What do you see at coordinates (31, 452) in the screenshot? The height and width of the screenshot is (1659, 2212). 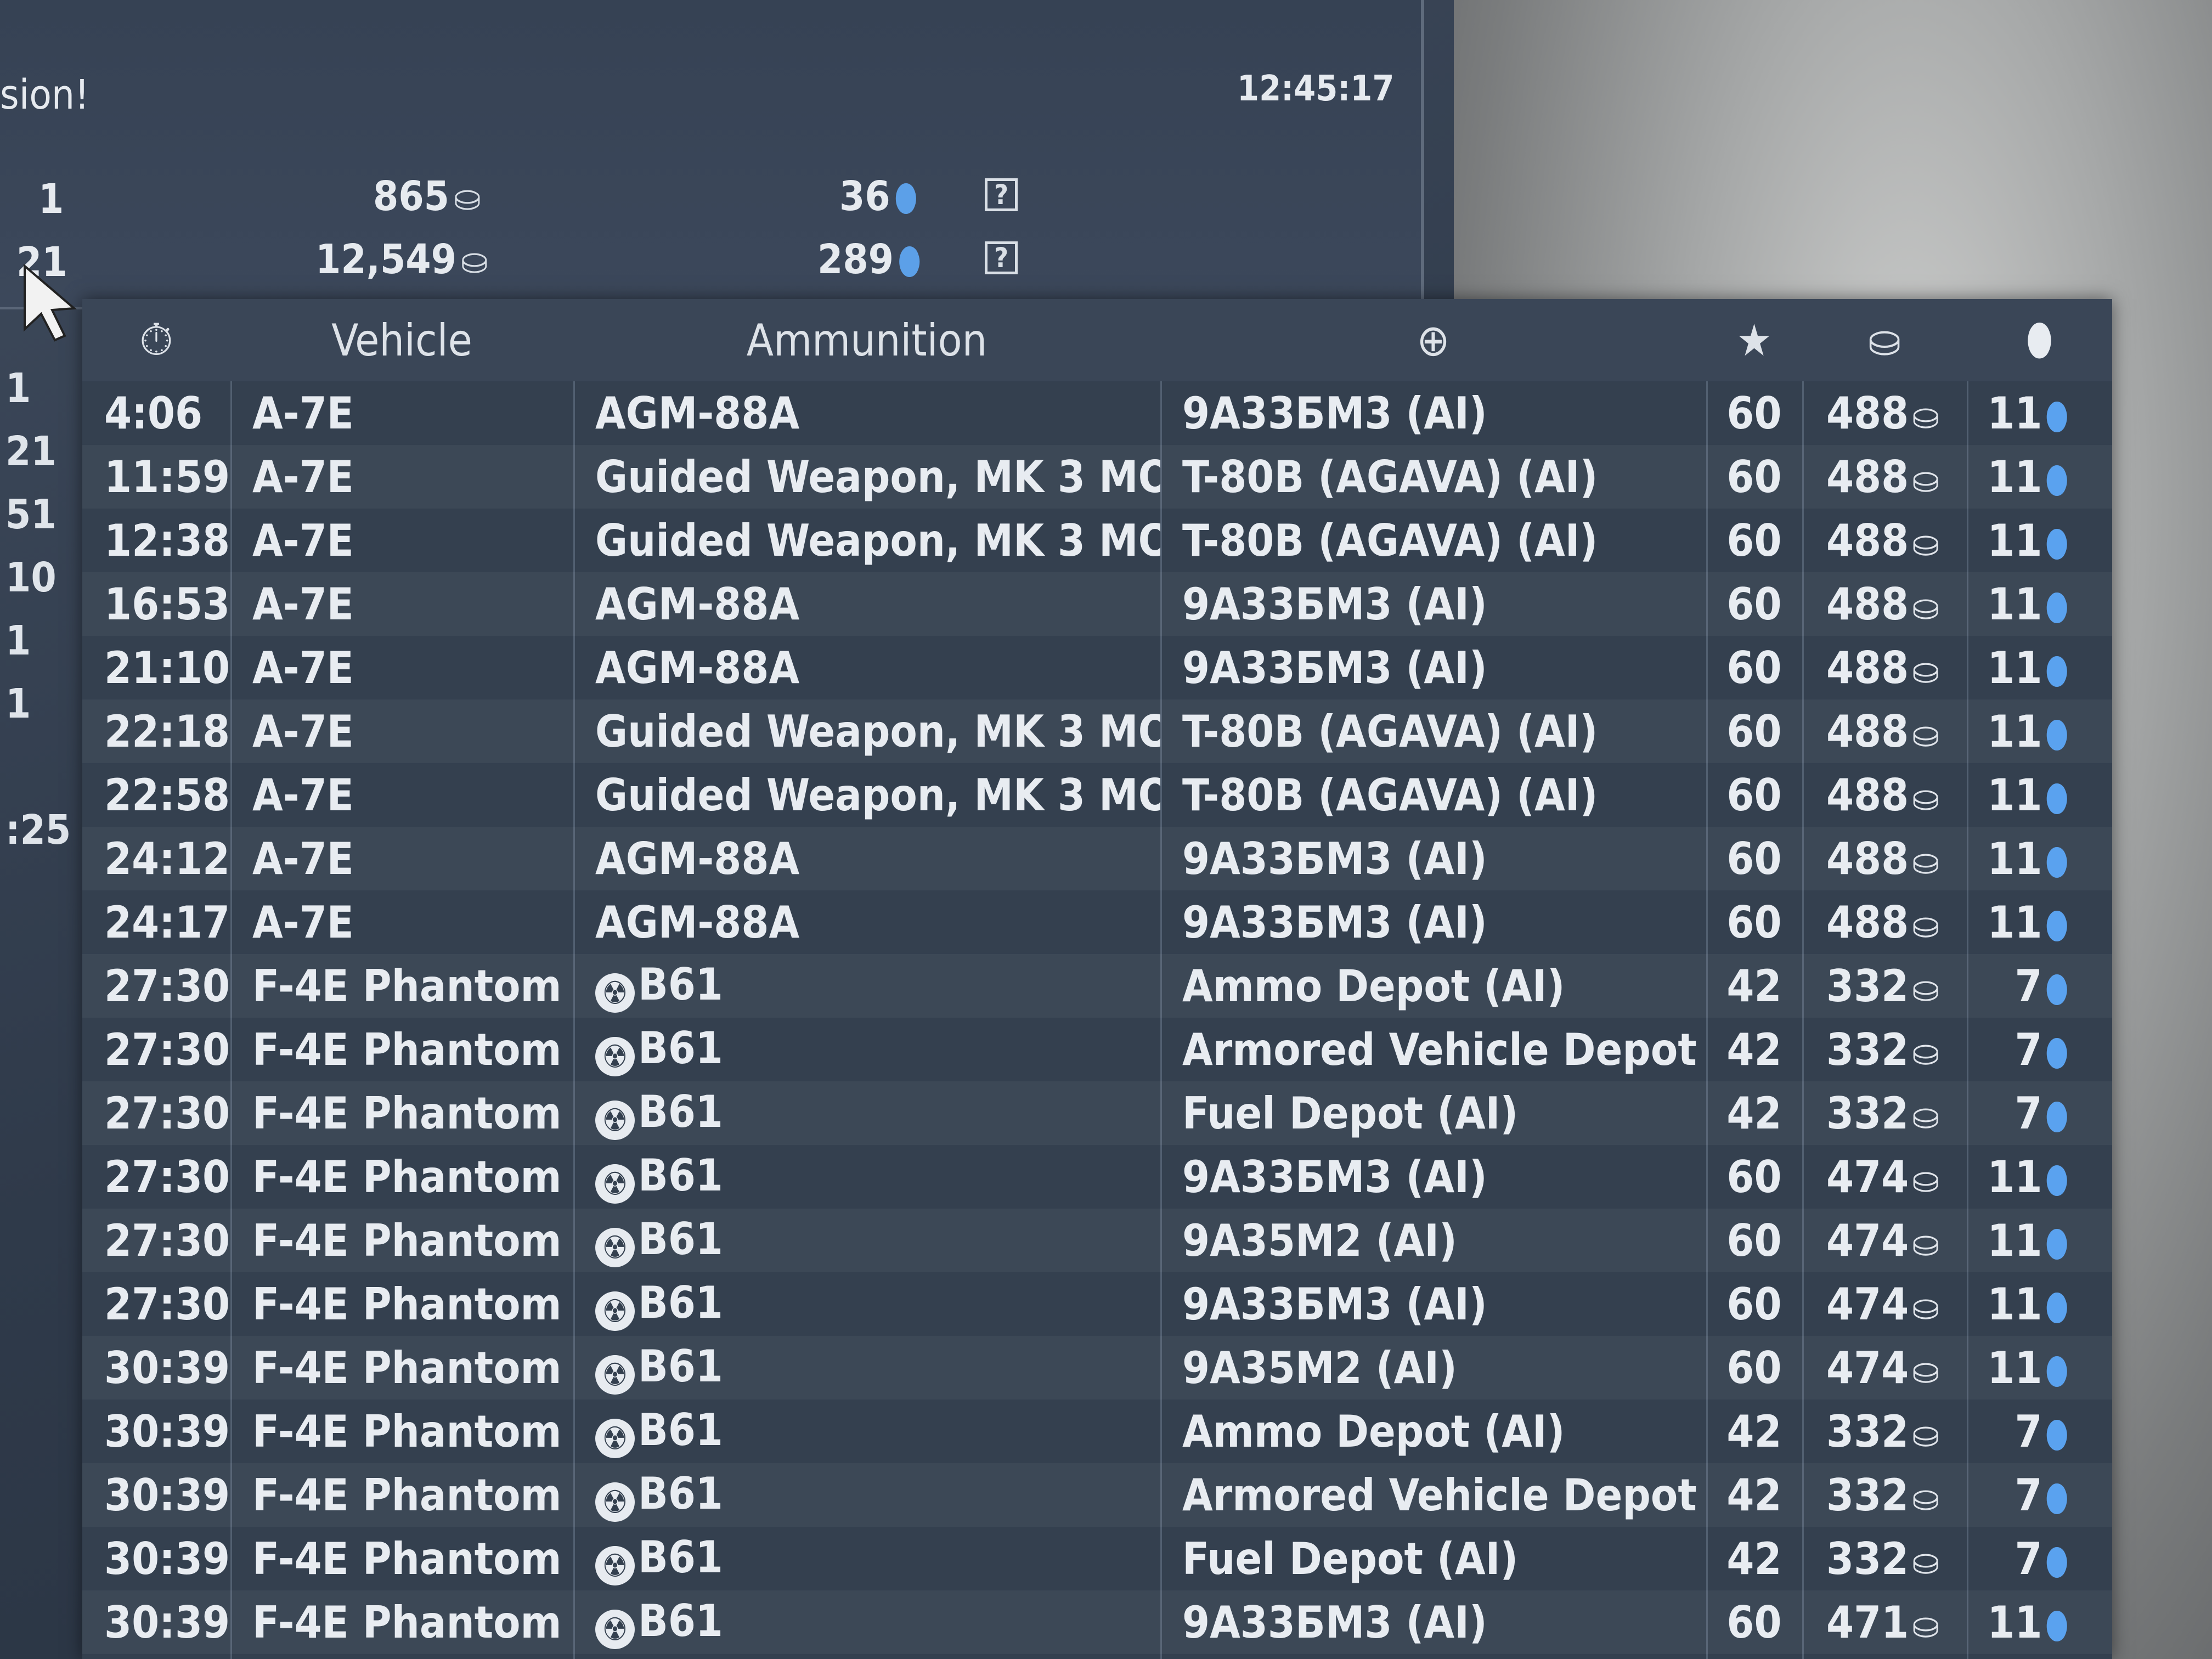 I see `left-column-value: 21` at bounding box center [31, 452].